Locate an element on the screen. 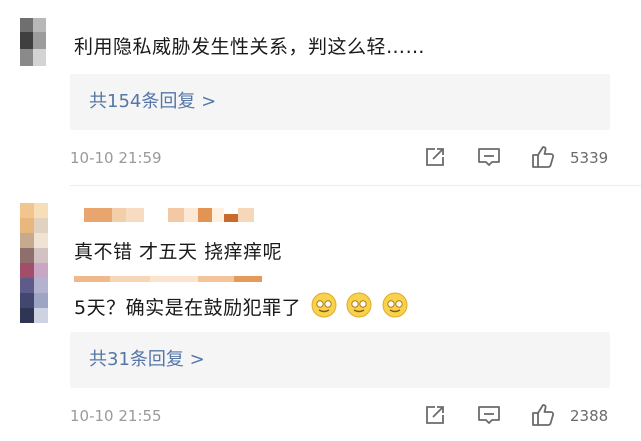  comment-meta: 10-10 21:55 2388 is located at coordinates (342, 417).